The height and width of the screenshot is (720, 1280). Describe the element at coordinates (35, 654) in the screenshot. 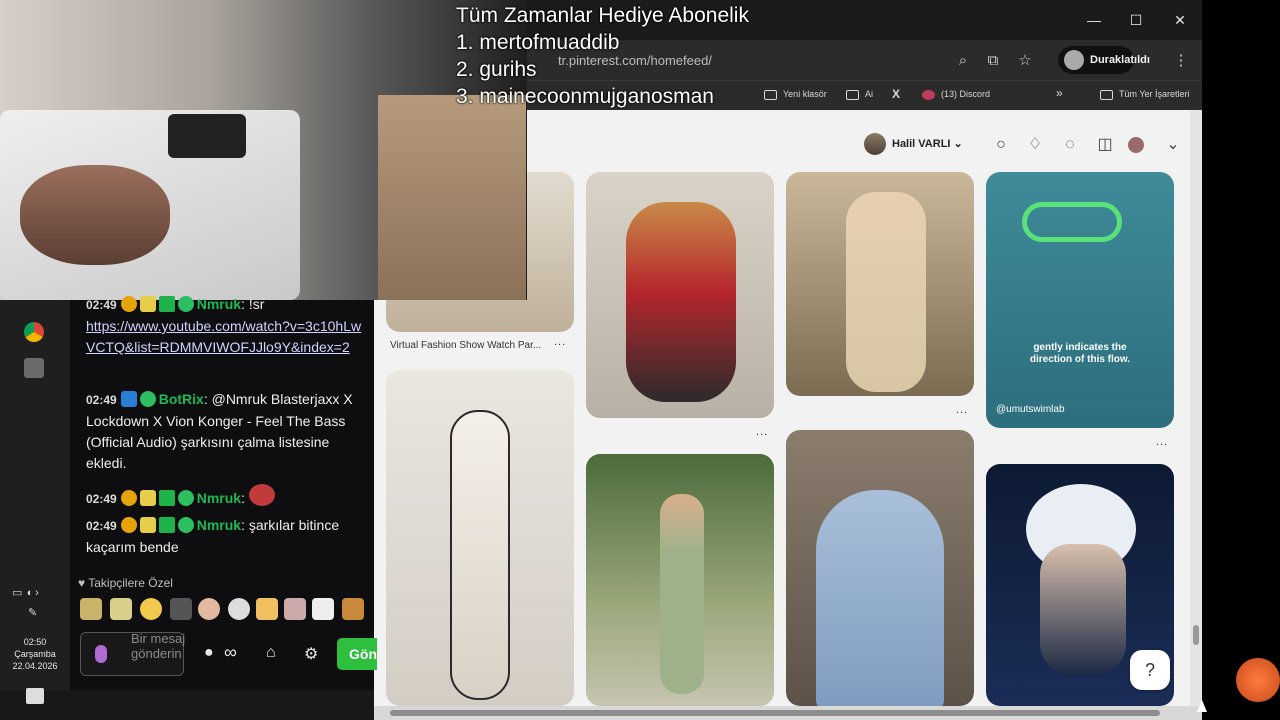

I see `taskbar-clock: 02:50 Çarşamba 22.04.2026` at that location.